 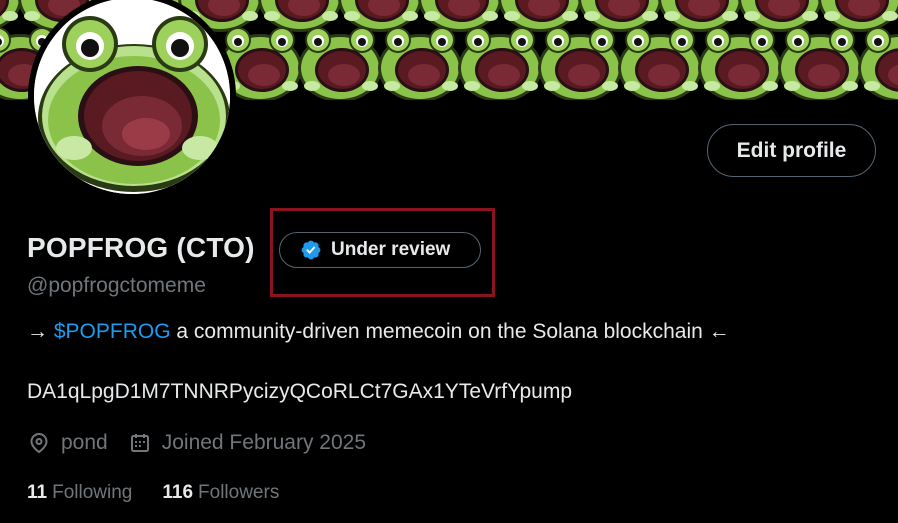 I want to click on followers-count: 116, so click(x=178, y=492).